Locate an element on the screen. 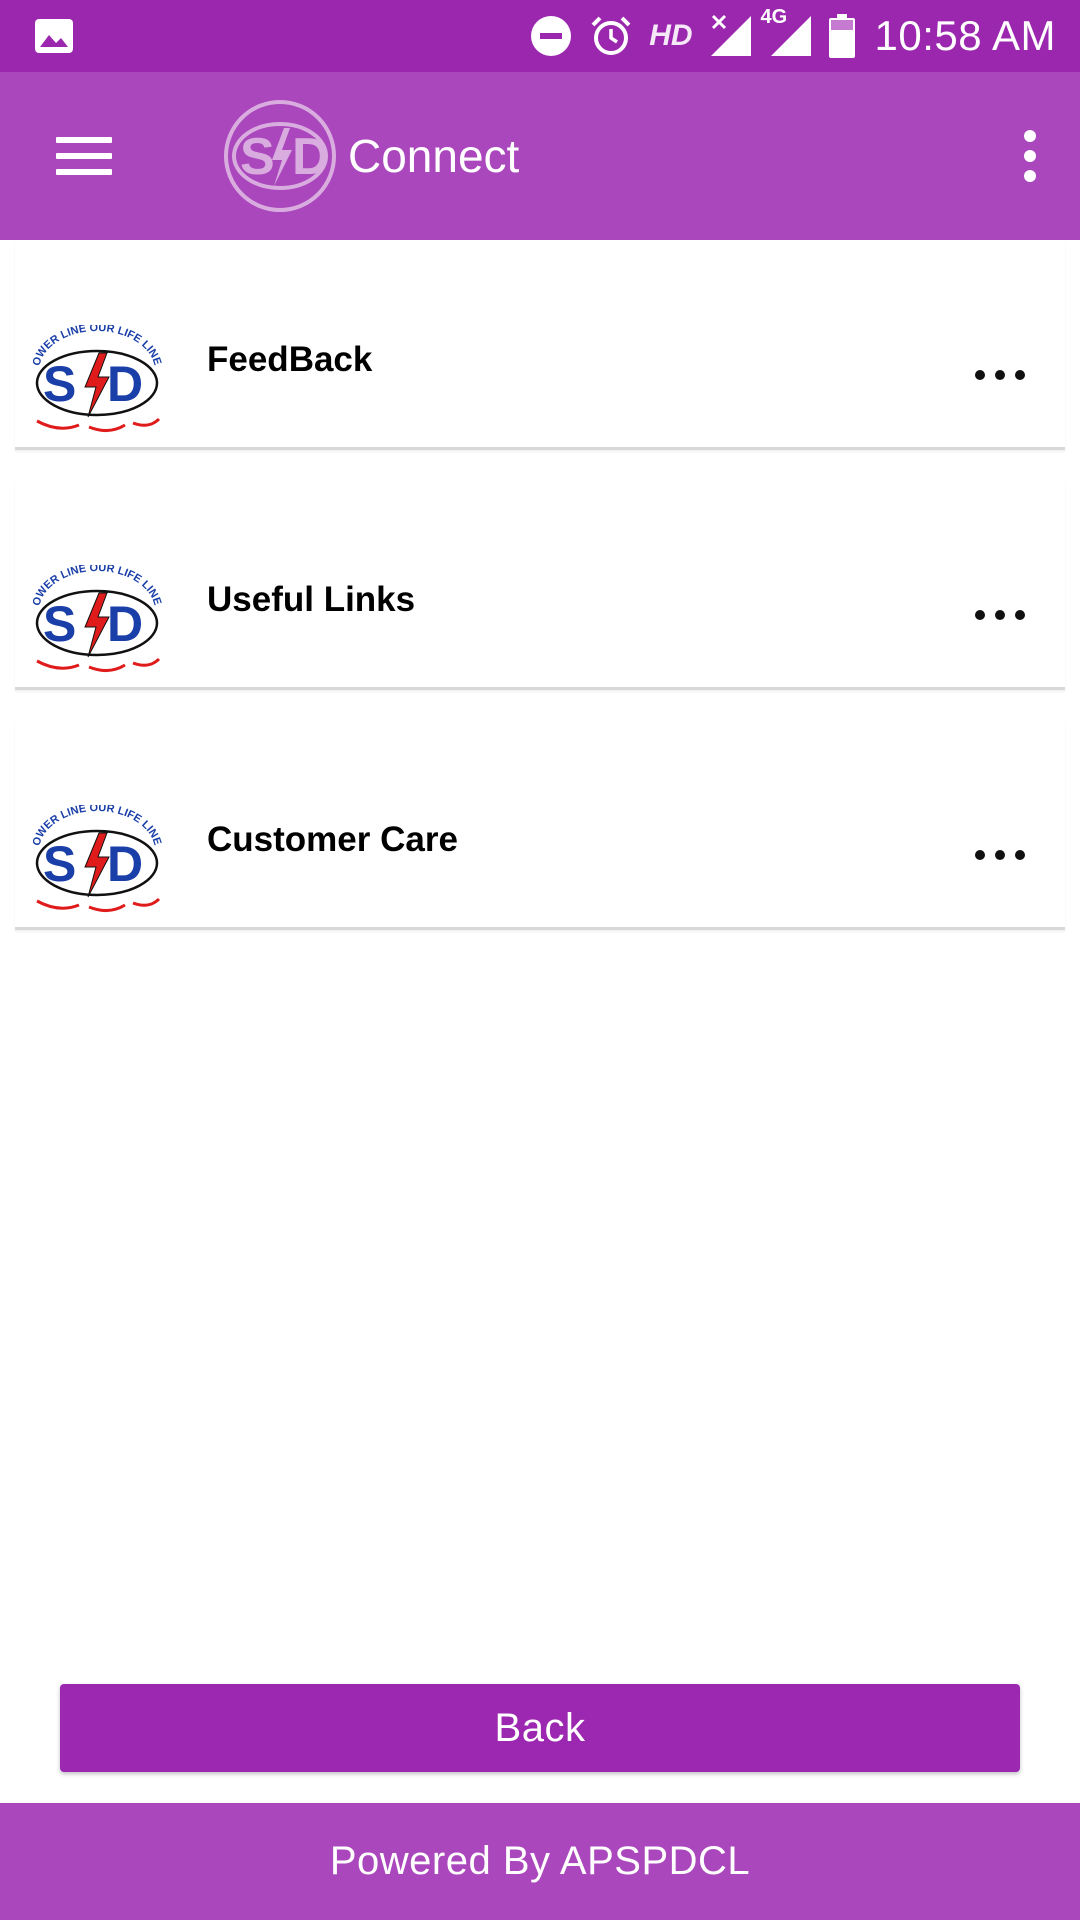 The width and height of the screenshot is (1080, 1920). status-time: 10:58 AM is located at coordinates (965, 35).